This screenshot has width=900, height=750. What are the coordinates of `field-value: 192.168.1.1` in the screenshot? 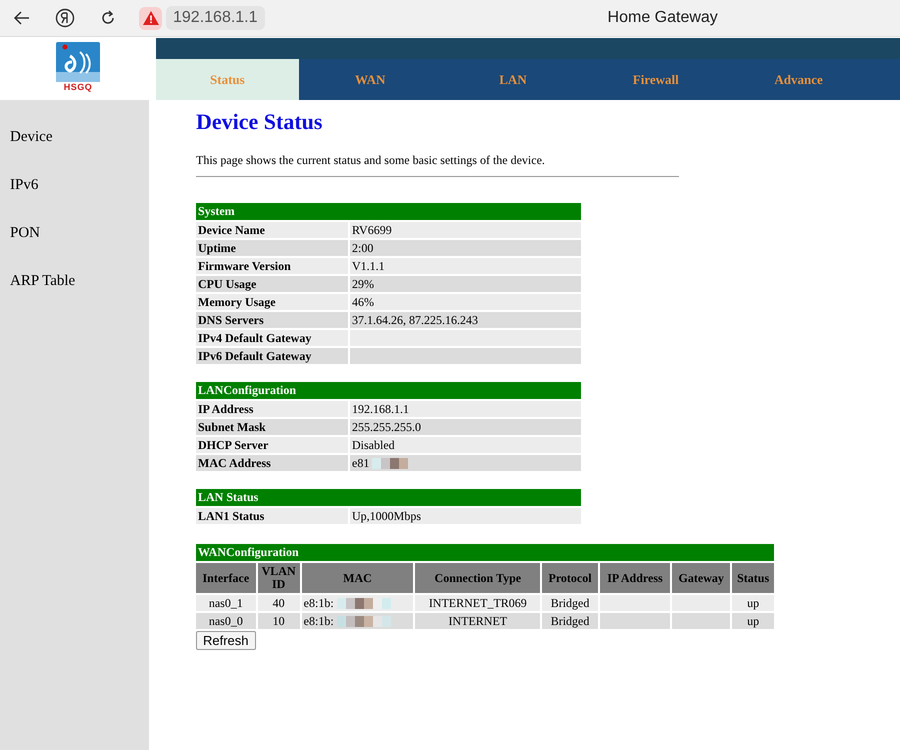 It's located at (465, 409).